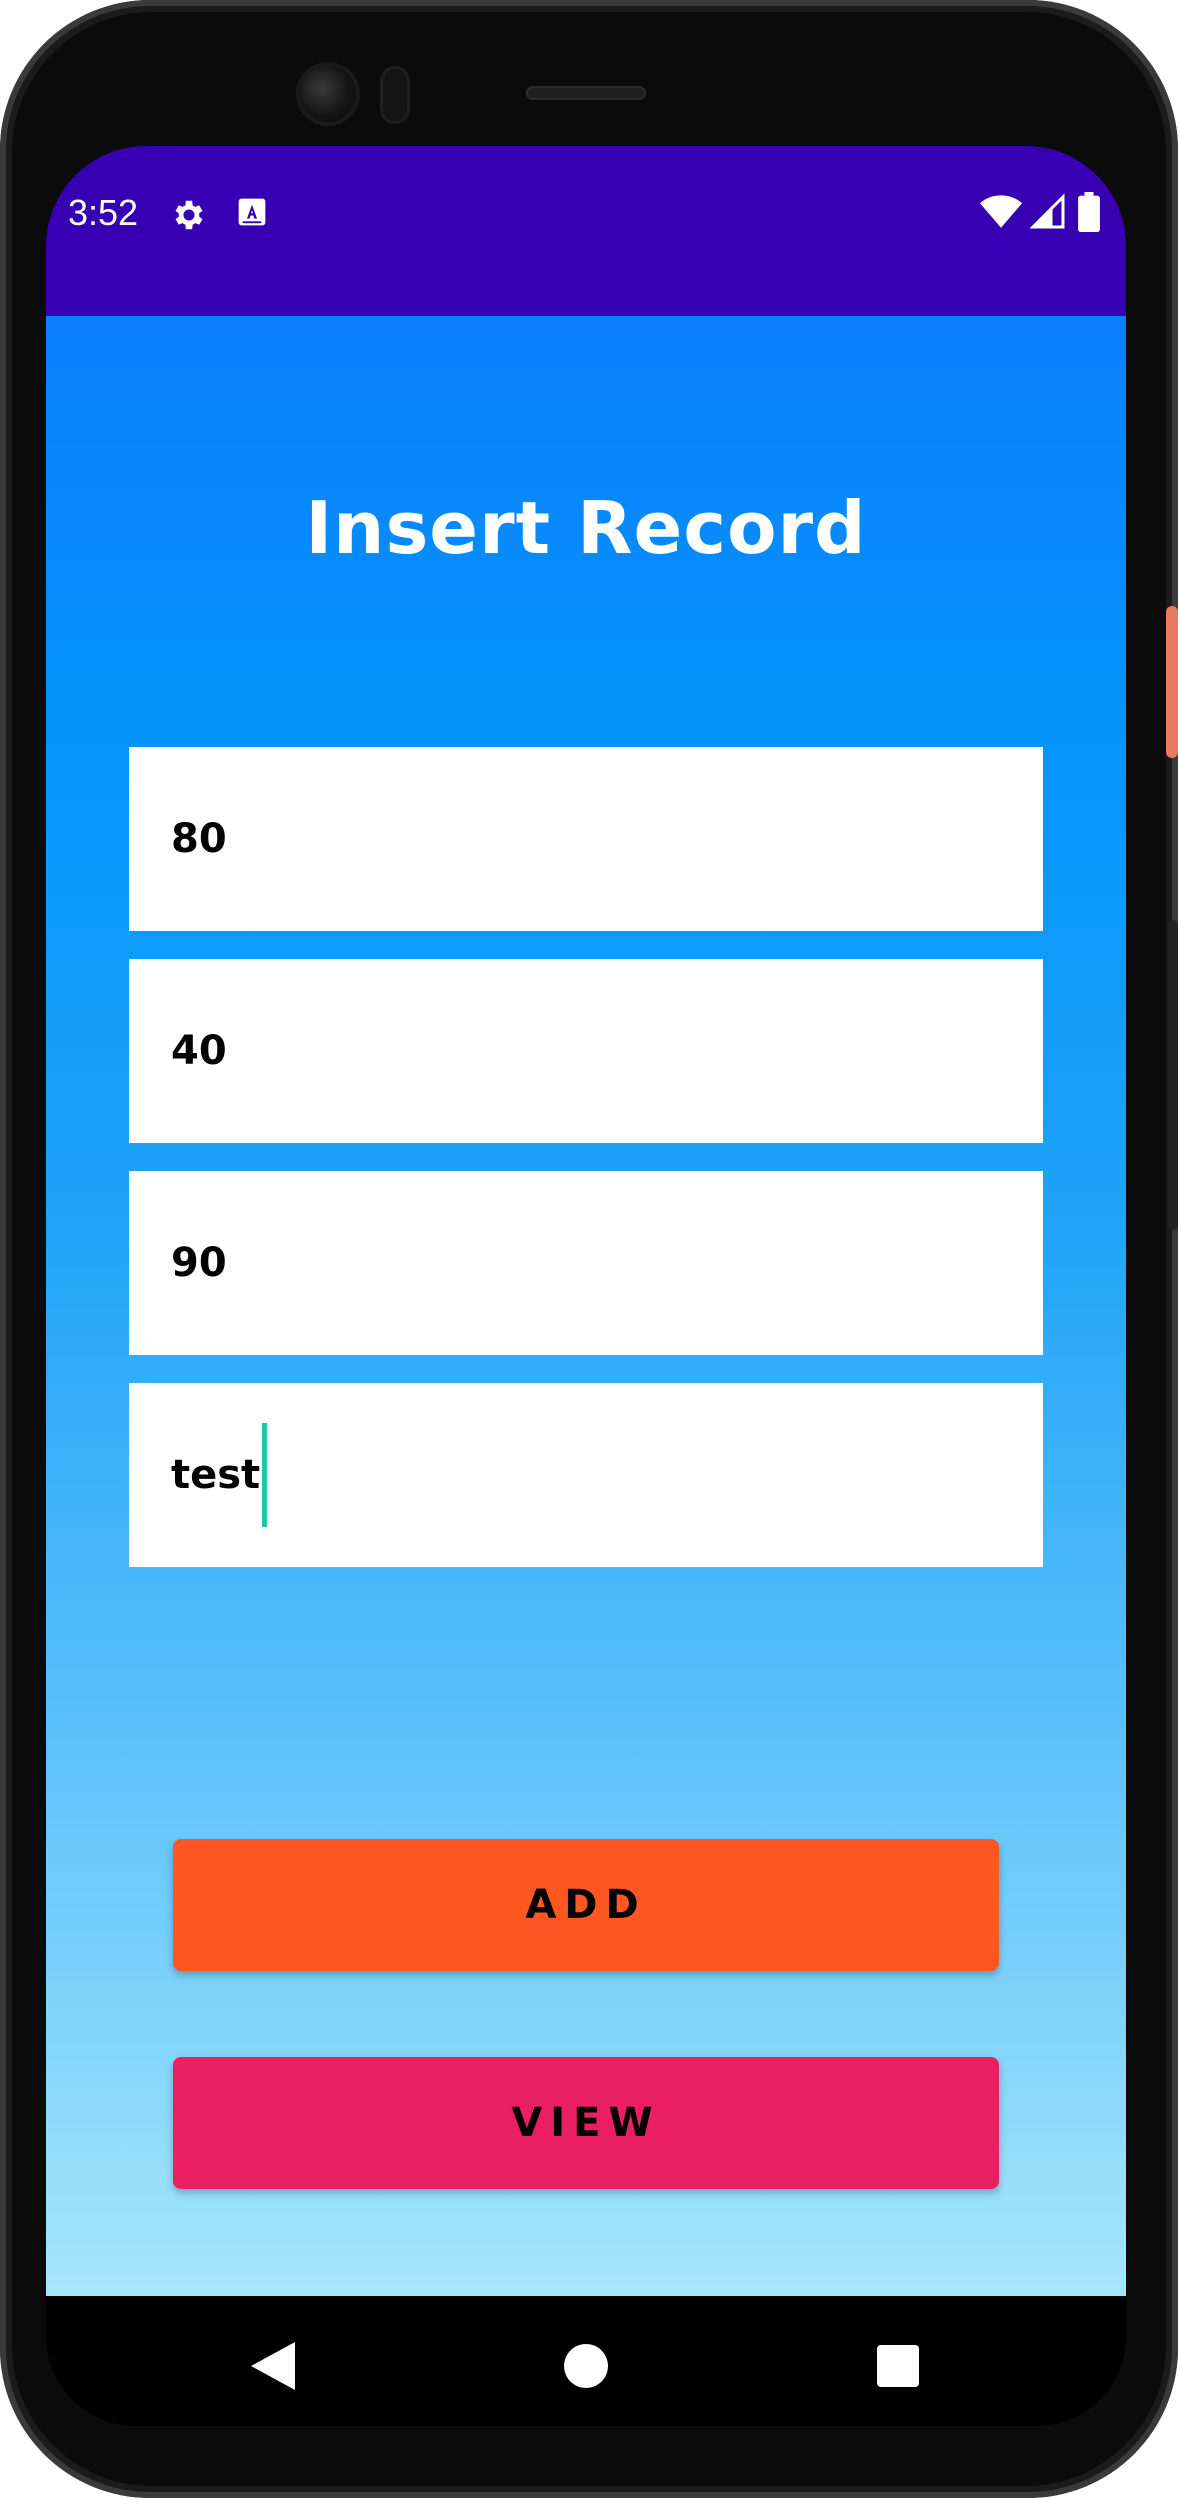 The width and height of the screenshot is (1178, 2498). I want to click on back-icon, so click(273, 2366).